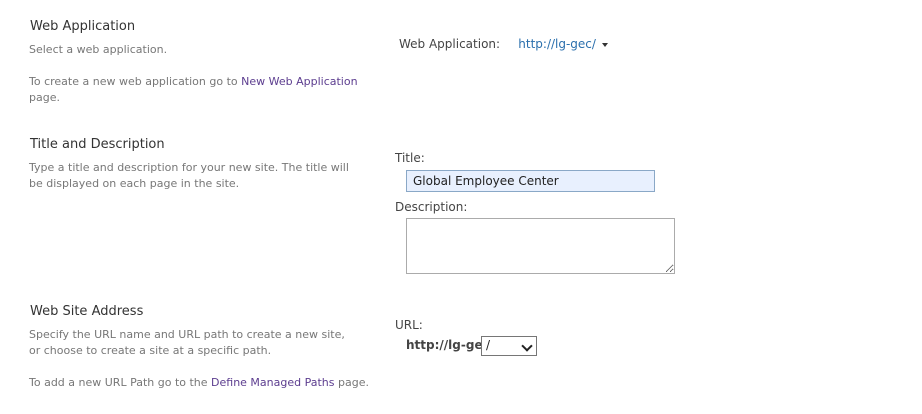 Image resolution: width=922 pixels, height=414 pixels. What do you see at coordinates (409, 325) in the screenshot?
I see `url-field-label: URL:` at bounding box center [409, 325].